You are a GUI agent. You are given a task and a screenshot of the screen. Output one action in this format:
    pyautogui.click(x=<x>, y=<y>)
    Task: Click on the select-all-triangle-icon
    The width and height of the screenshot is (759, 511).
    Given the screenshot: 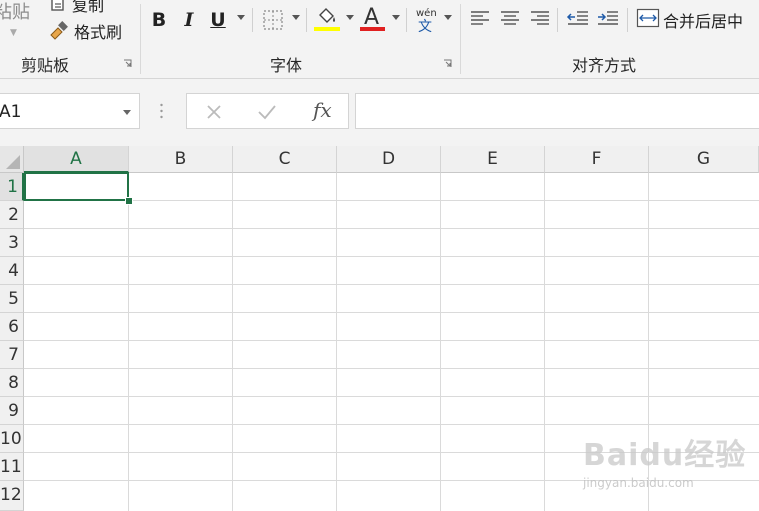 What is the action you would take?
    pyautogui.click(x=13, y=162)
    